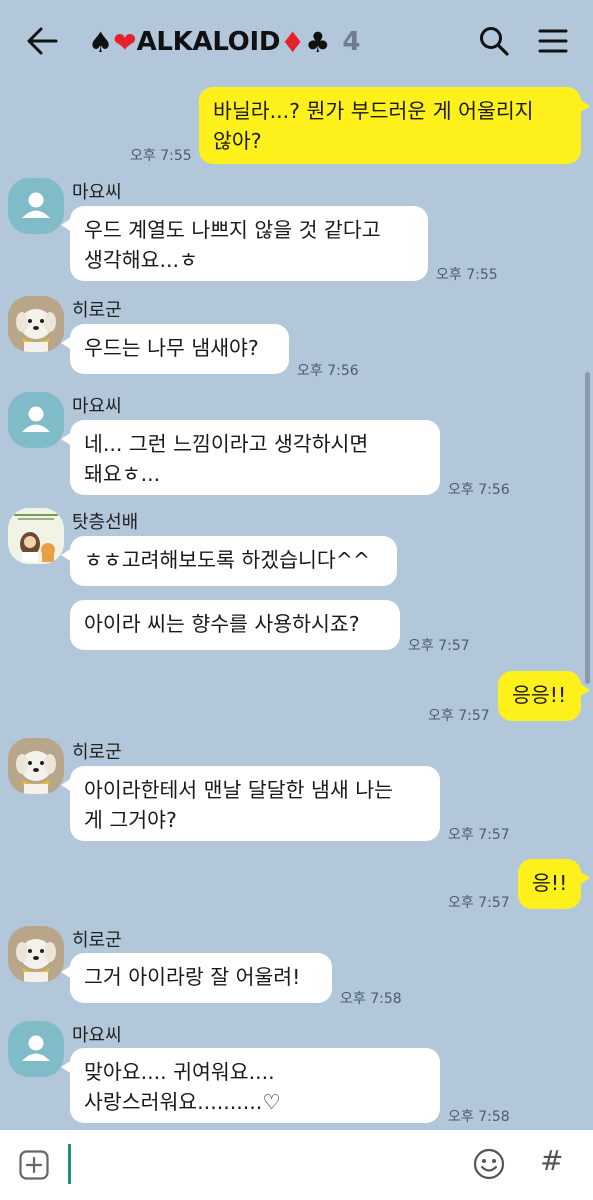  I want to click on club-icon: ♣, so click(318, 42).